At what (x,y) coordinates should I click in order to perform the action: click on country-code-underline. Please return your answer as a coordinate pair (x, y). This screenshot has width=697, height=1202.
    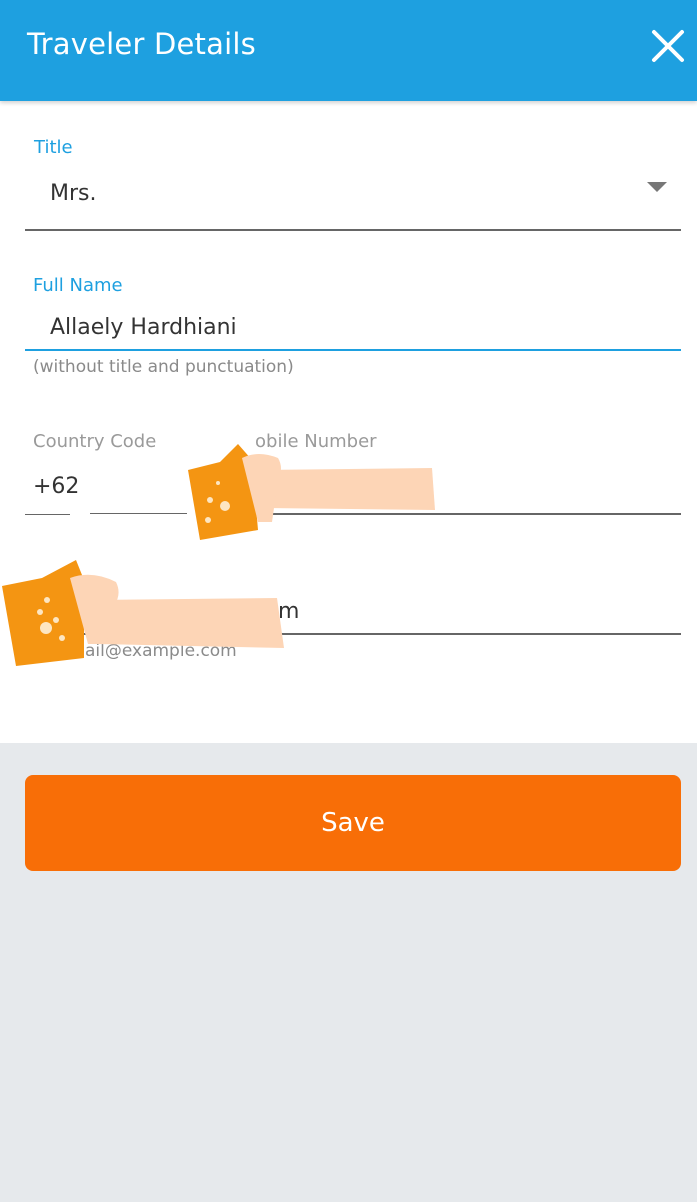
    Looking at the image, I should click on (138, 513).